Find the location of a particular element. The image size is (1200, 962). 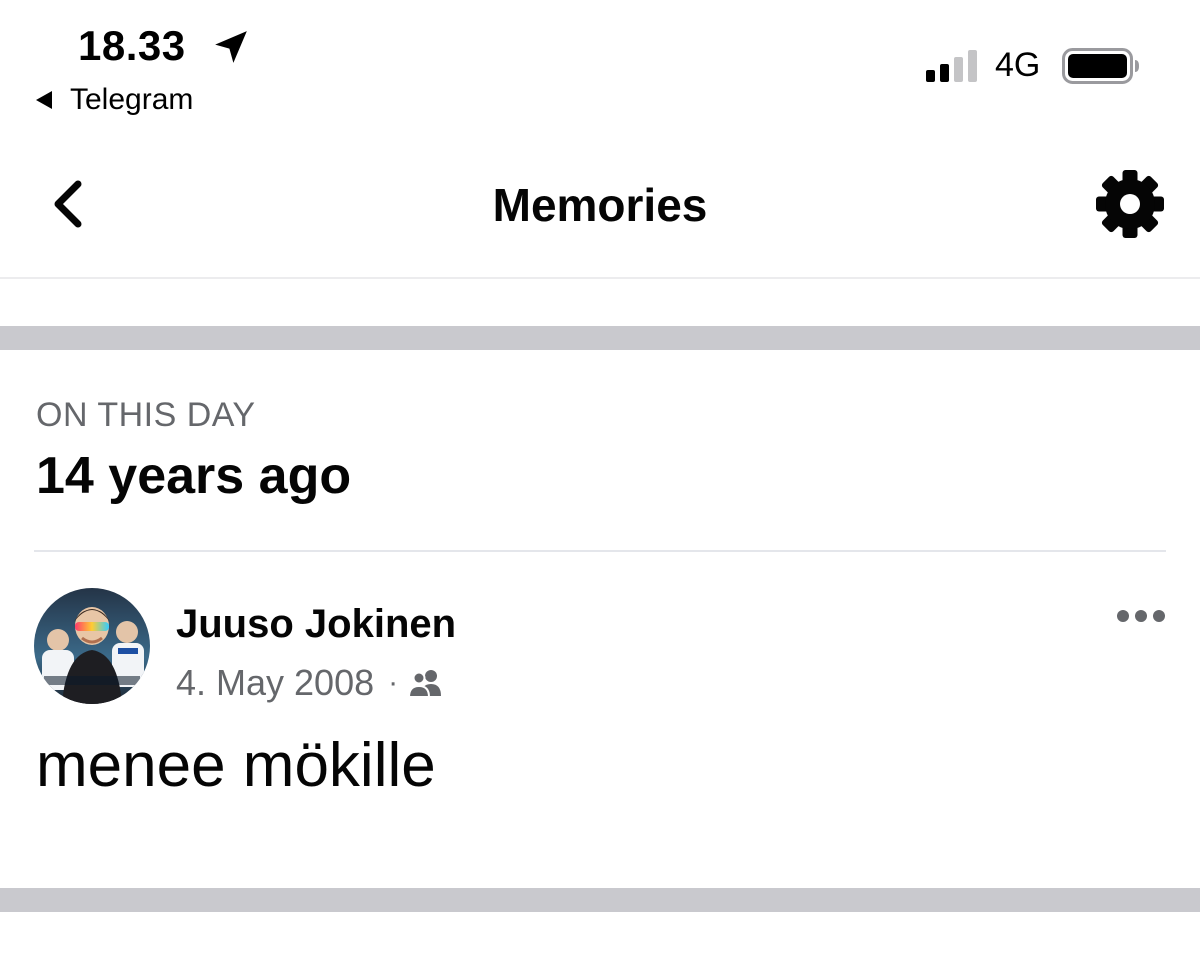

post-author: Juuso Jokinen is located at coordinates (316, 624).